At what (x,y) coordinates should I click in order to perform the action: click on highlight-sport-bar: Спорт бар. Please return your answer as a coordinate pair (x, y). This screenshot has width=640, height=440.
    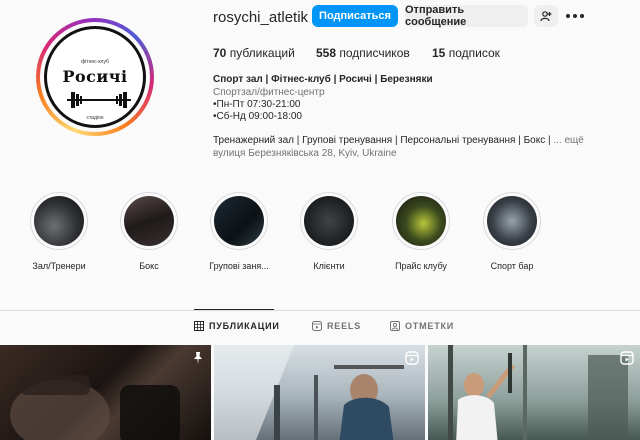
    Looking at the image, I should click on (512, 231).